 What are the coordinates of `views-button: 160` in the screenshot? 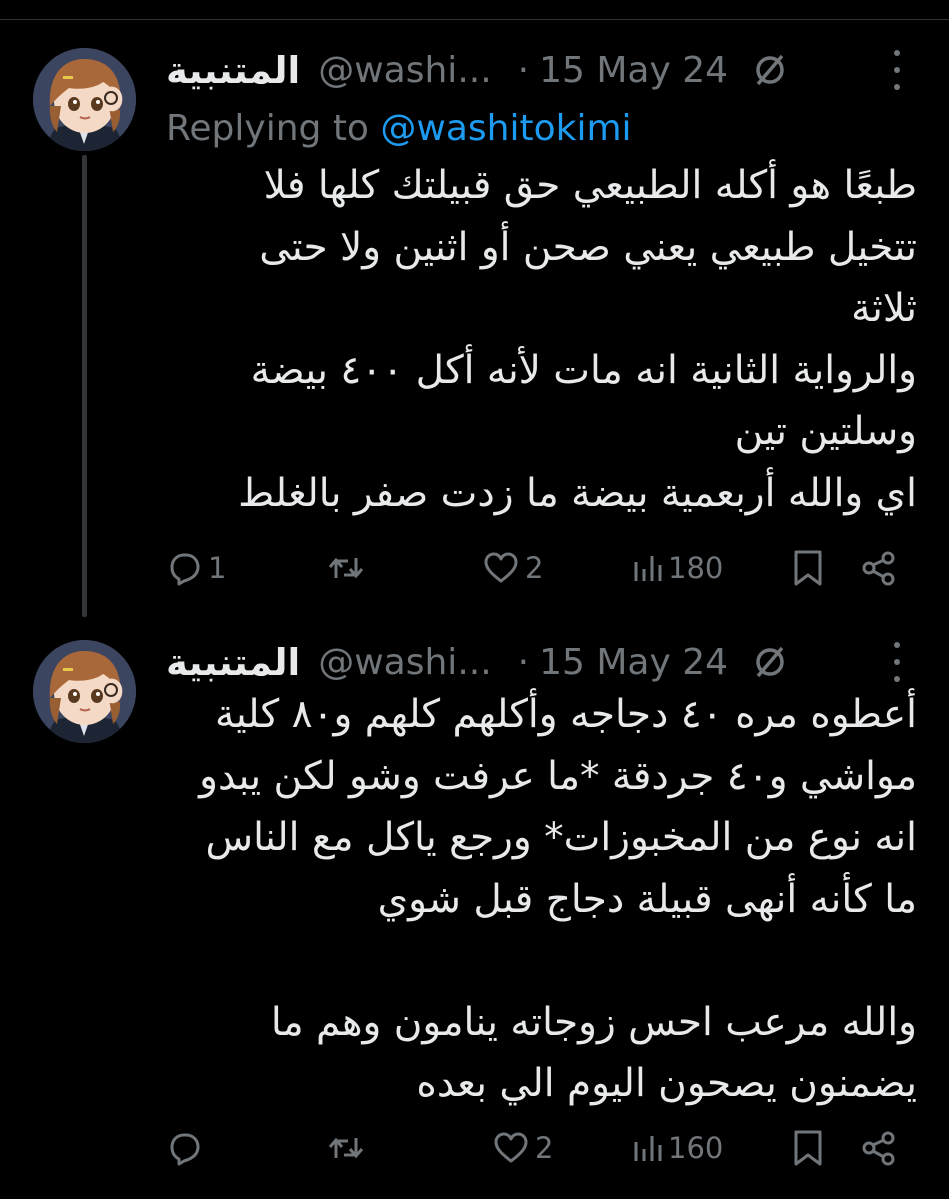 It's located at (677, 1148).